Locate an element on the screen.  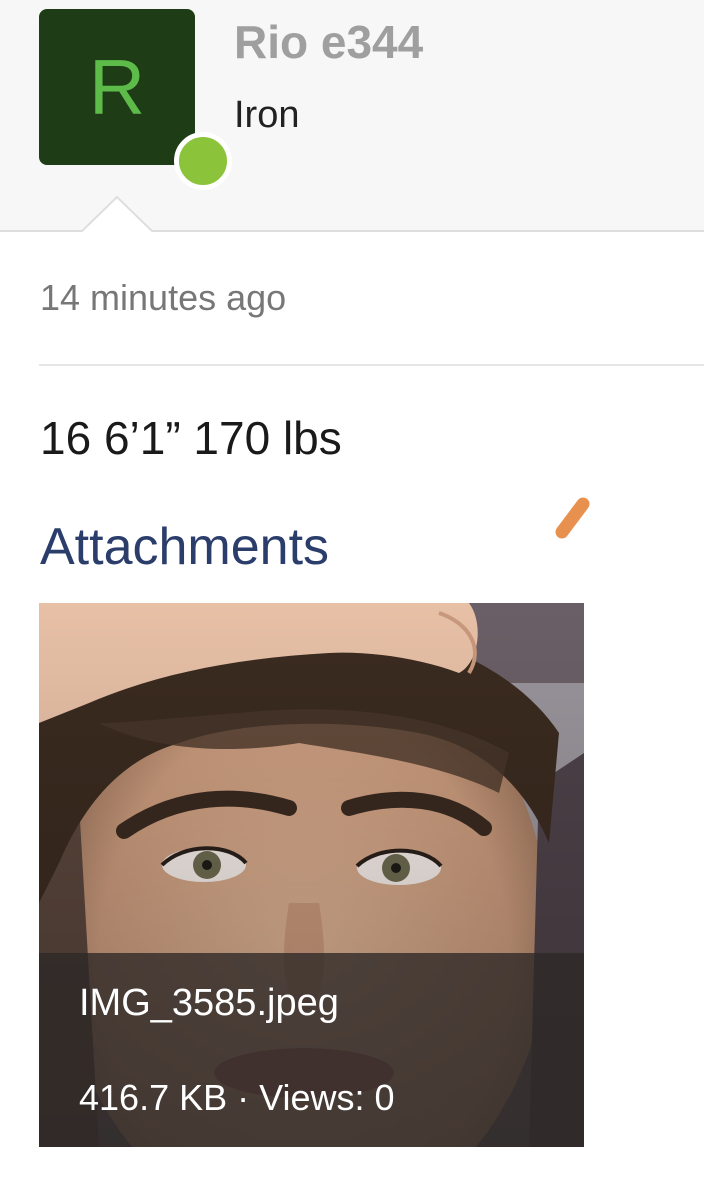
attachment-file-name: IMG_3585.jpeg is located at coordinates (209, 1003).